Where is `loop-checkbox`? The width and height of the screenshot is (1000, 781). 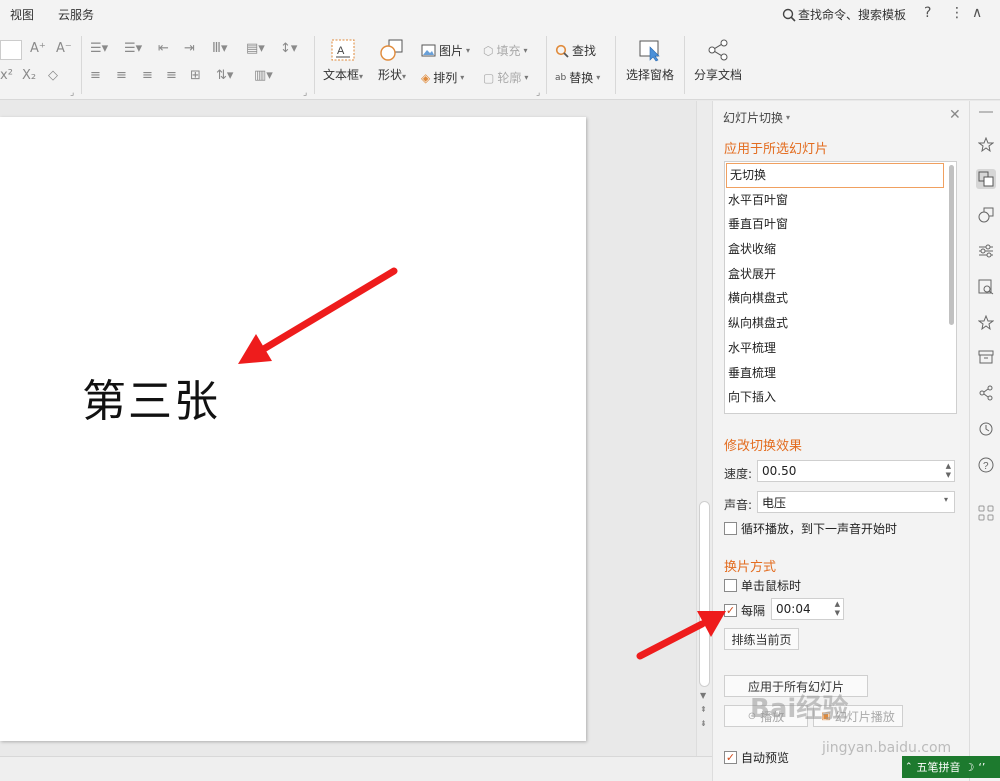
loop-checkbox is located at coordinates (730, 528).